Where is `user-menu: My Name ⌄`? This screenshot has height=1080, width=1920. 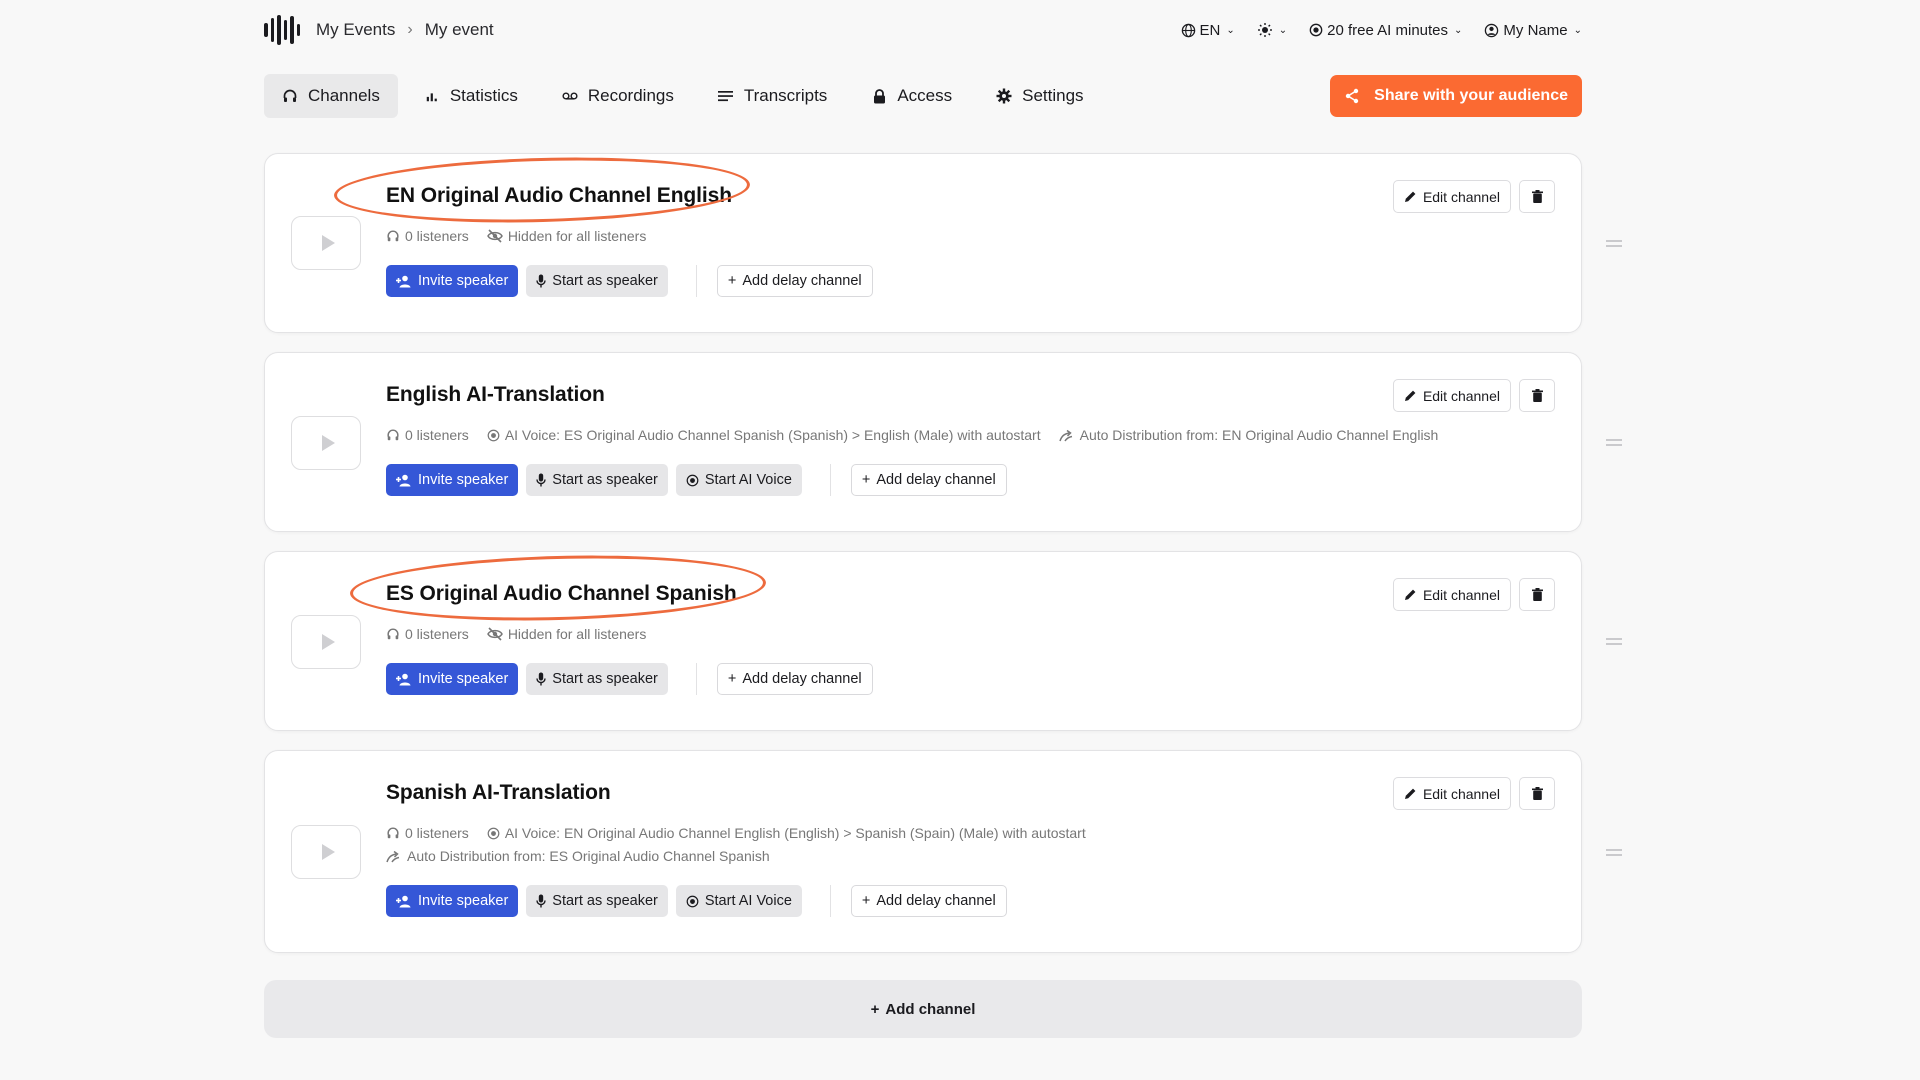
user-menu: My Name ⌄ is located at coordinates (1533, 30).